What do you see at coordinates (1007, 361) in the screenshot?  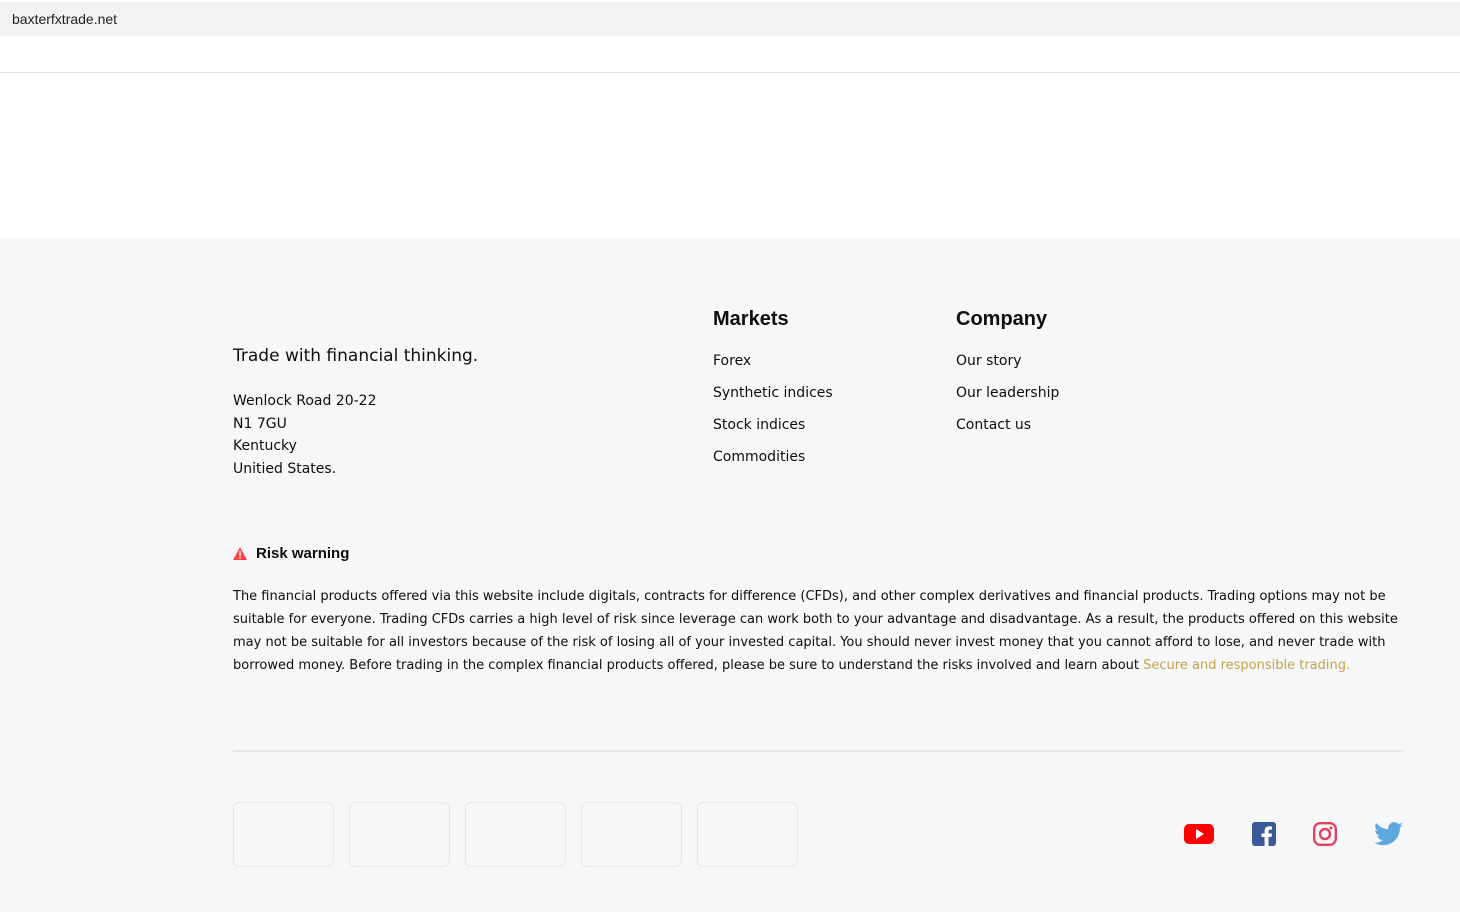 I see `company-link-our-story: Our story` at bounding box center [1007, 361].